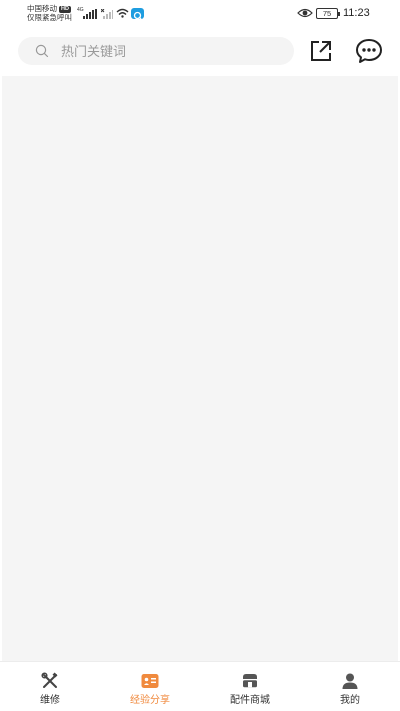 The image size is (400, 711). What do you see at coordinates (321, 51) in the screenshot?
I see `share-icon` at bounding box center [321, 51].